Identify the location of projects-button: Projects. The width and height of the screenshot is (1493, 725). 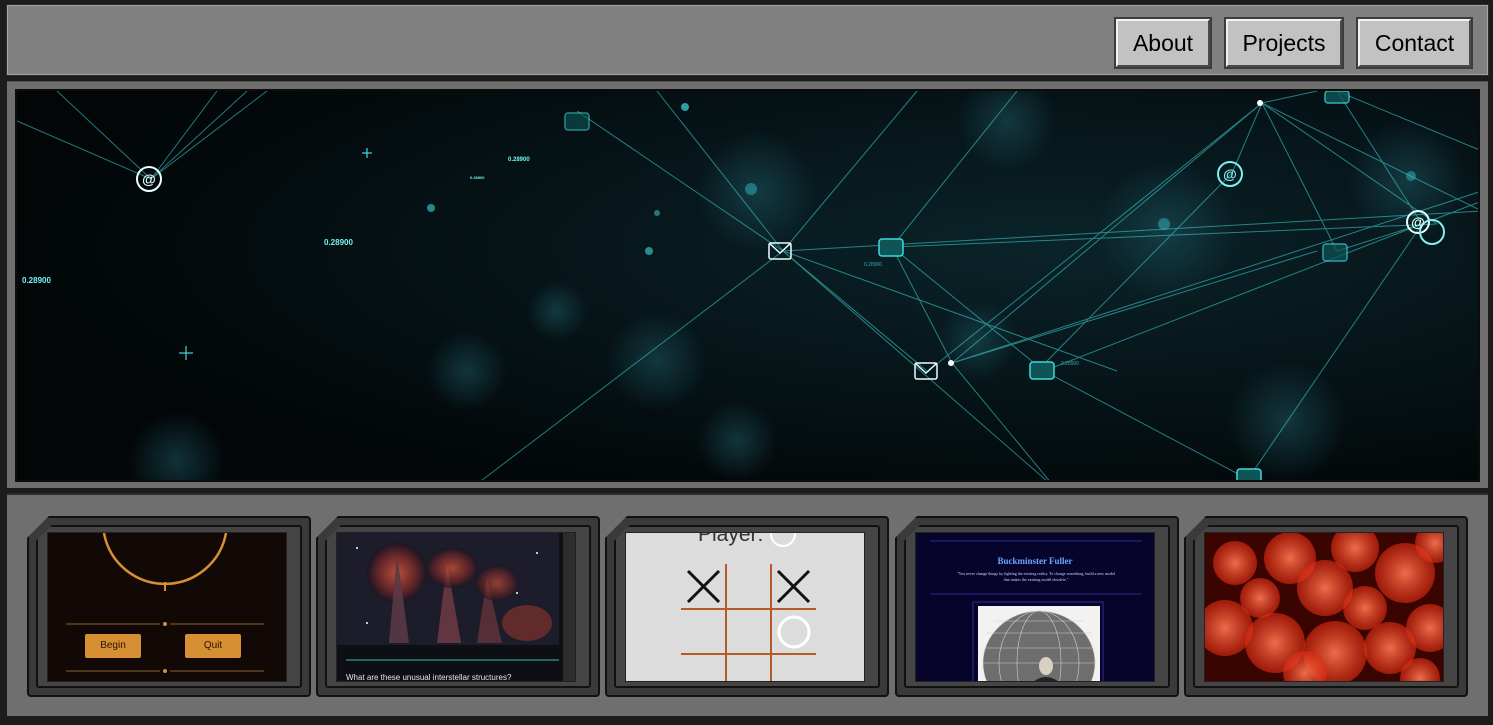
(1284, 43).